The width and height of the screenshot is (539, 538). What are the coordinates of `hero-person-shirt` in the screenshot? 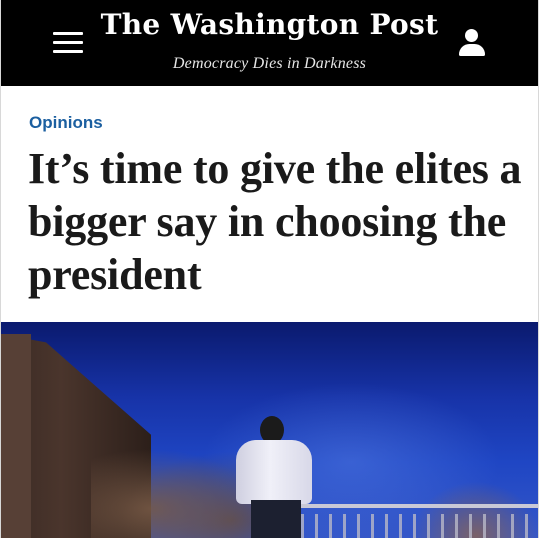 It's located at (274, 472).